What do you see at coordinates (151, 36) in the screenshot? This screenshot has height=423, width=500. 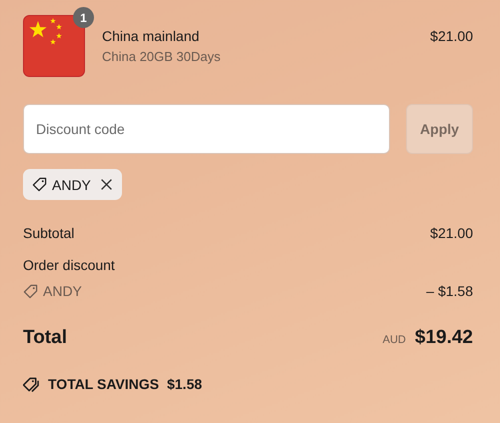 I see `item-title: China mainland` at bounding box center [151, 36].